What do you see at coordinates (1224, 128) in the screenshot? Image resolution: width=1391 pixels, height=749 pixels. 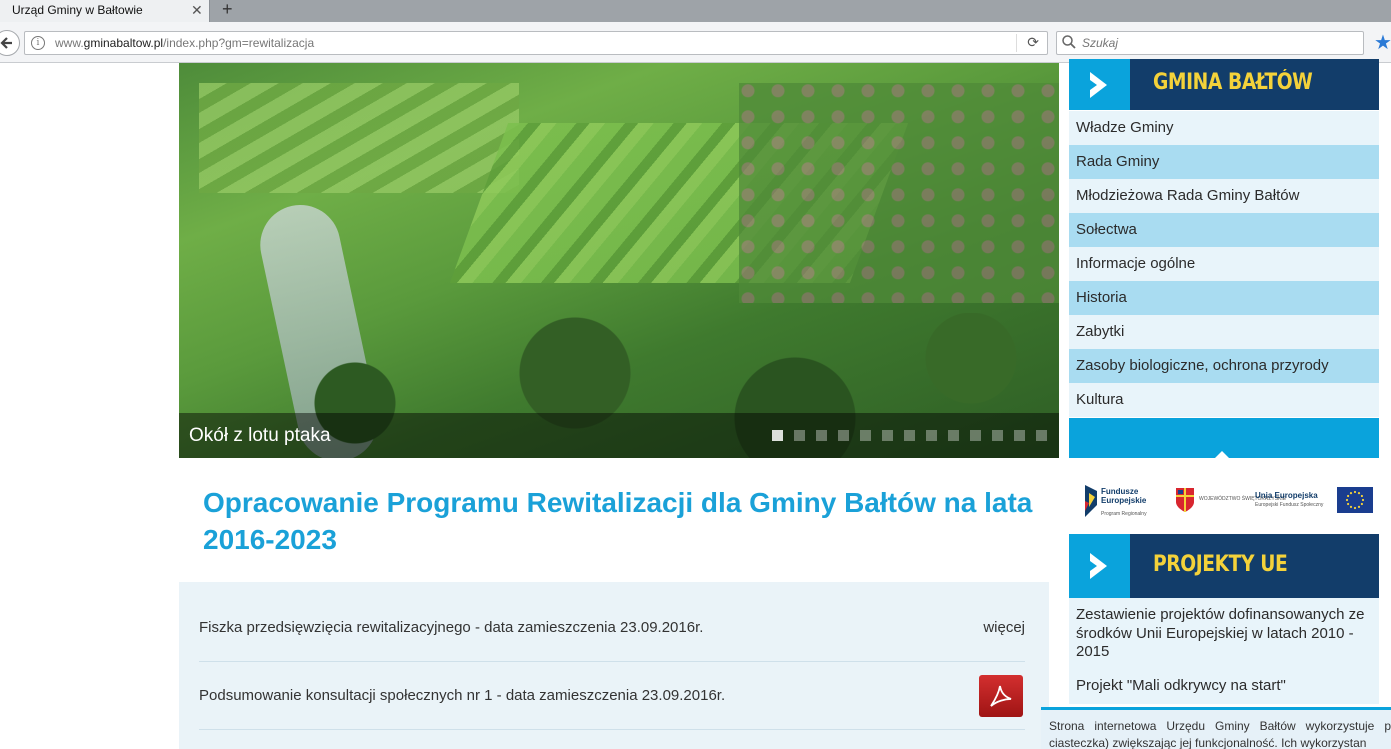 I see `sidebar-item-wladze: Władze Gminy` at bounding box center [1224, 128].